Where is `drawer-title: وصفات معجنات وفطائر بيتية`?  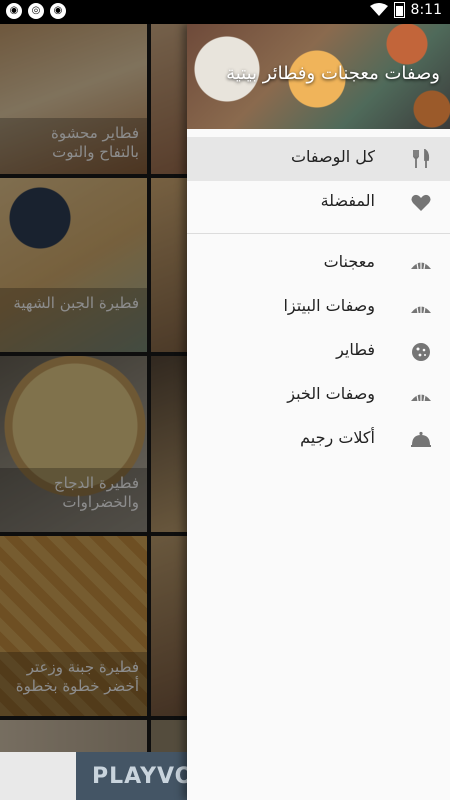
drawer-title: وصفات معجنات وفطائر بيتية is located at coordinates (333, 73).